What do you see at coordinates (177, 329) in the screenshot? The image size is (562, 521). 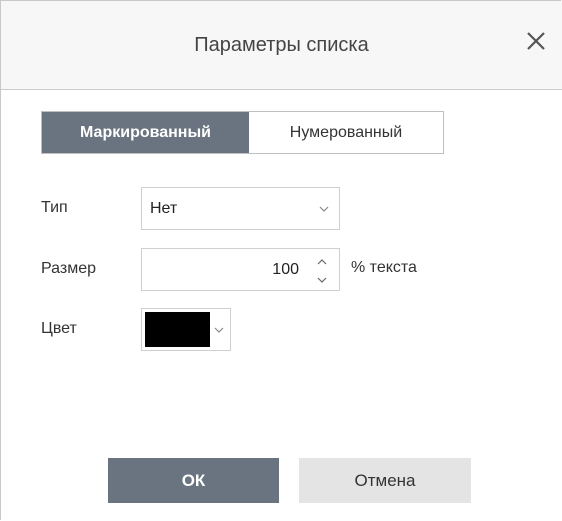 I see `color-swatch` at bounding box center [177, 329].